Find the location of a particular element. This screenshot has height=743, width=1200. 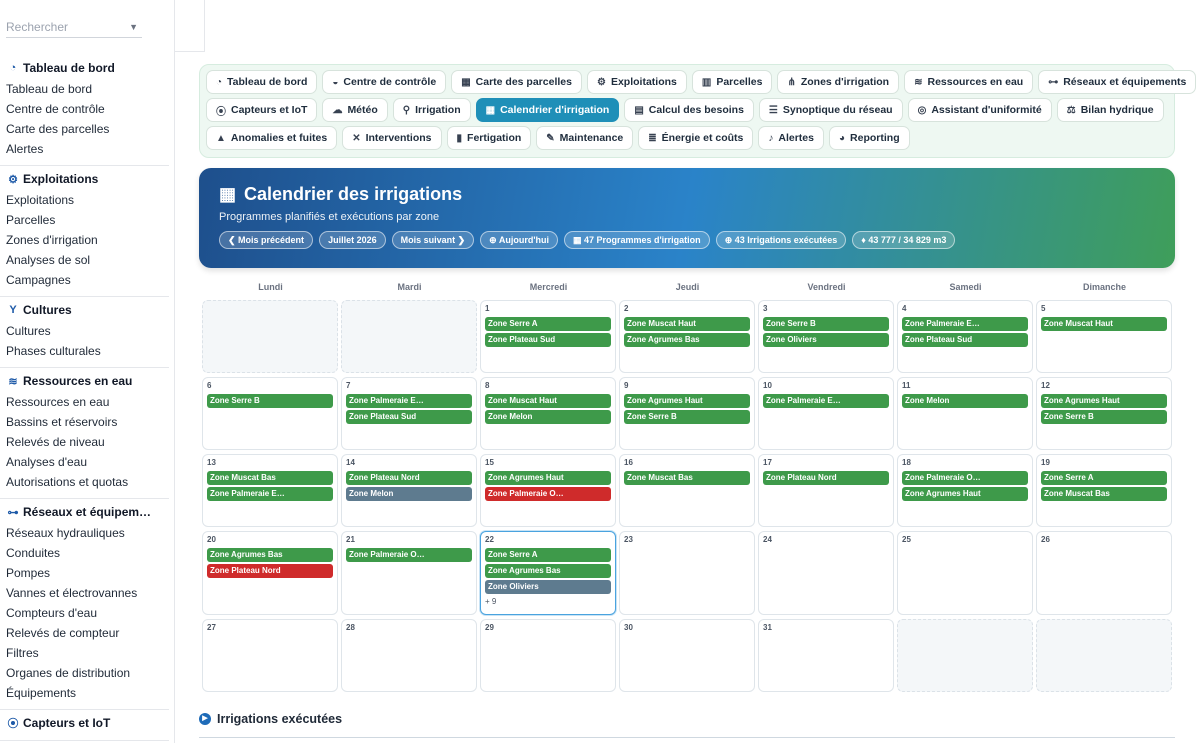

module-tab-button: ☰ Synoptique du réseau is located at coordinates (830, 110).